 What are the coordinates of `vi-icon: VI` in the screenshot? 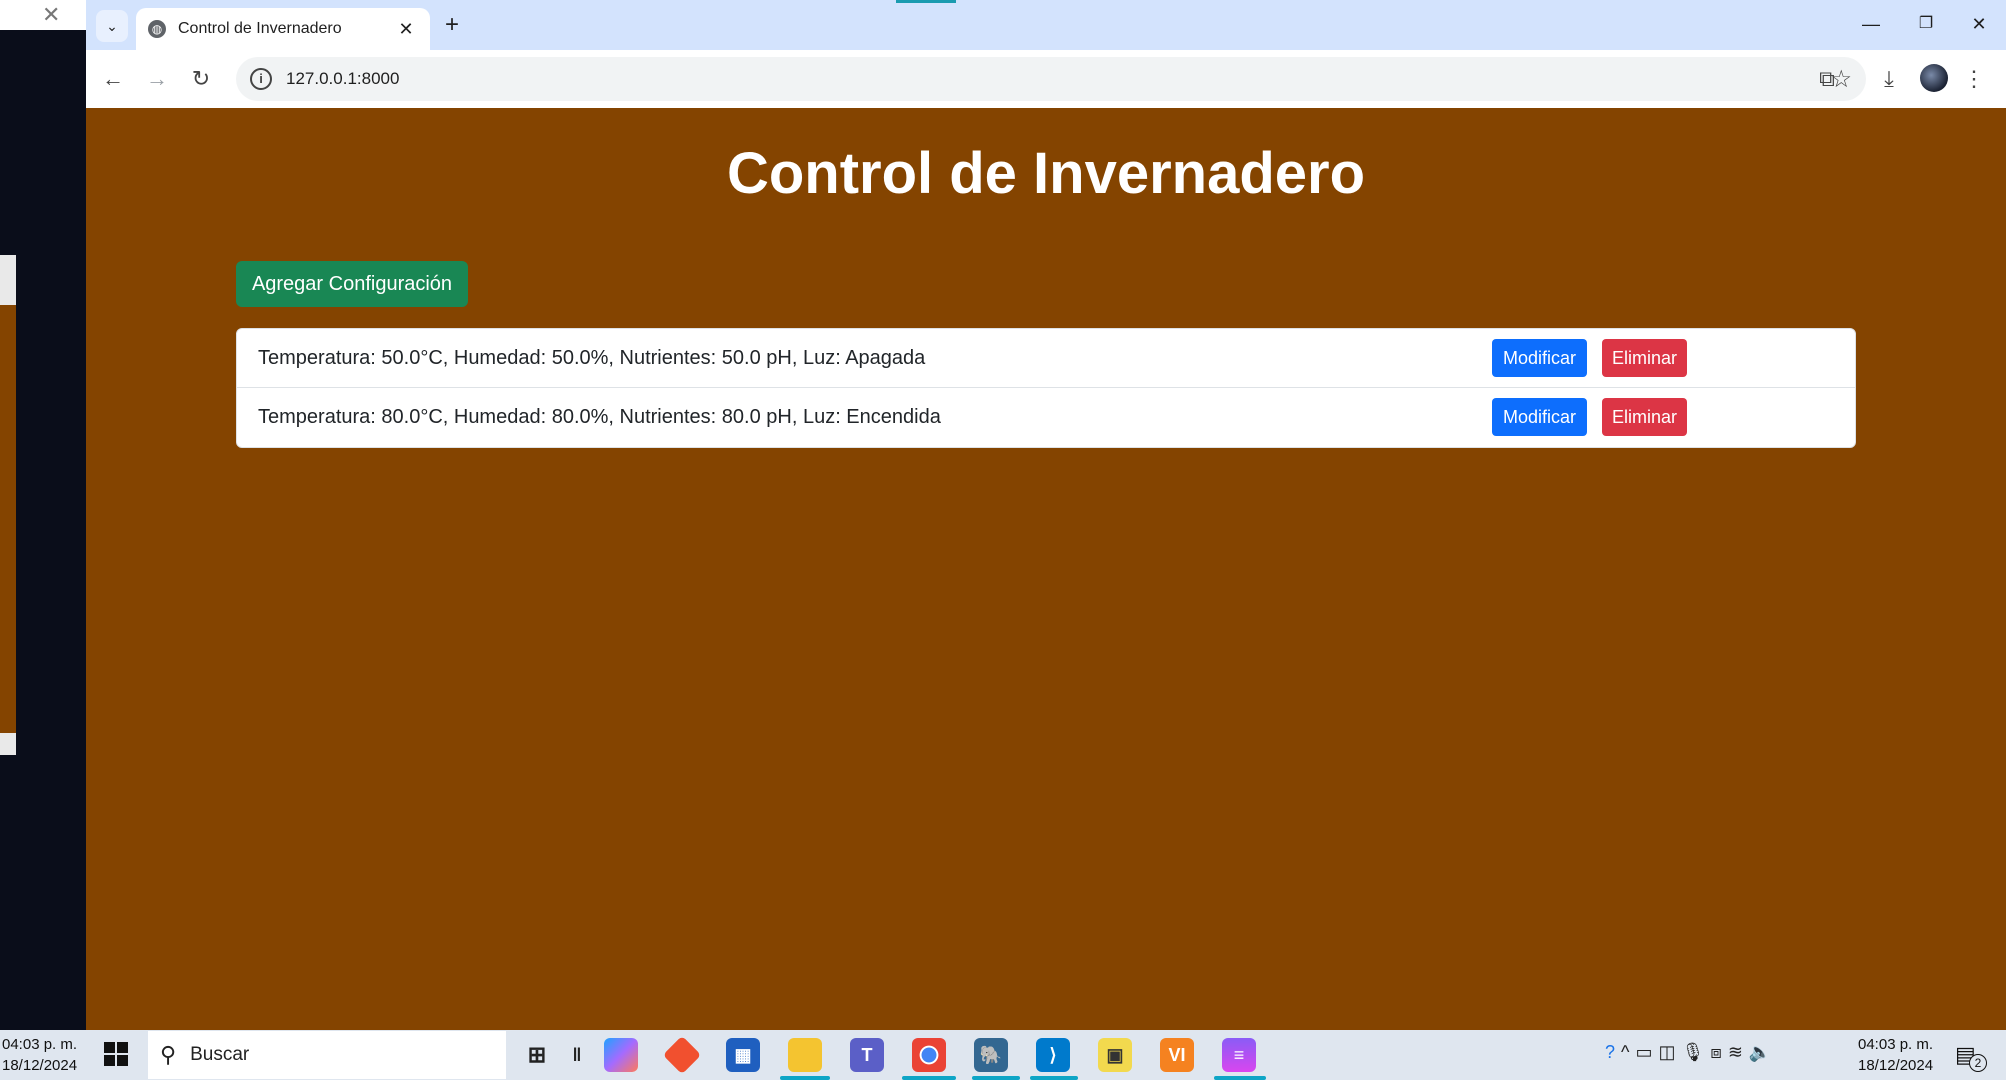 It's located at (1177, 1055).